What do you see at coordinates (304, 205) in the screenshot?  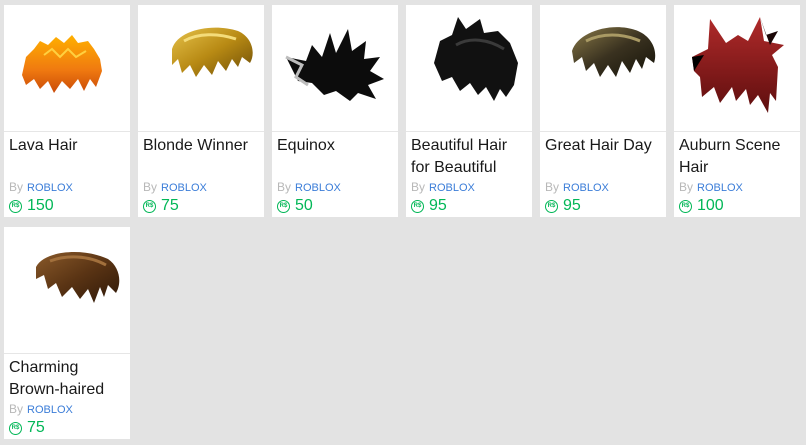 I see `price-value: 50` at bounding box center [304, 205].